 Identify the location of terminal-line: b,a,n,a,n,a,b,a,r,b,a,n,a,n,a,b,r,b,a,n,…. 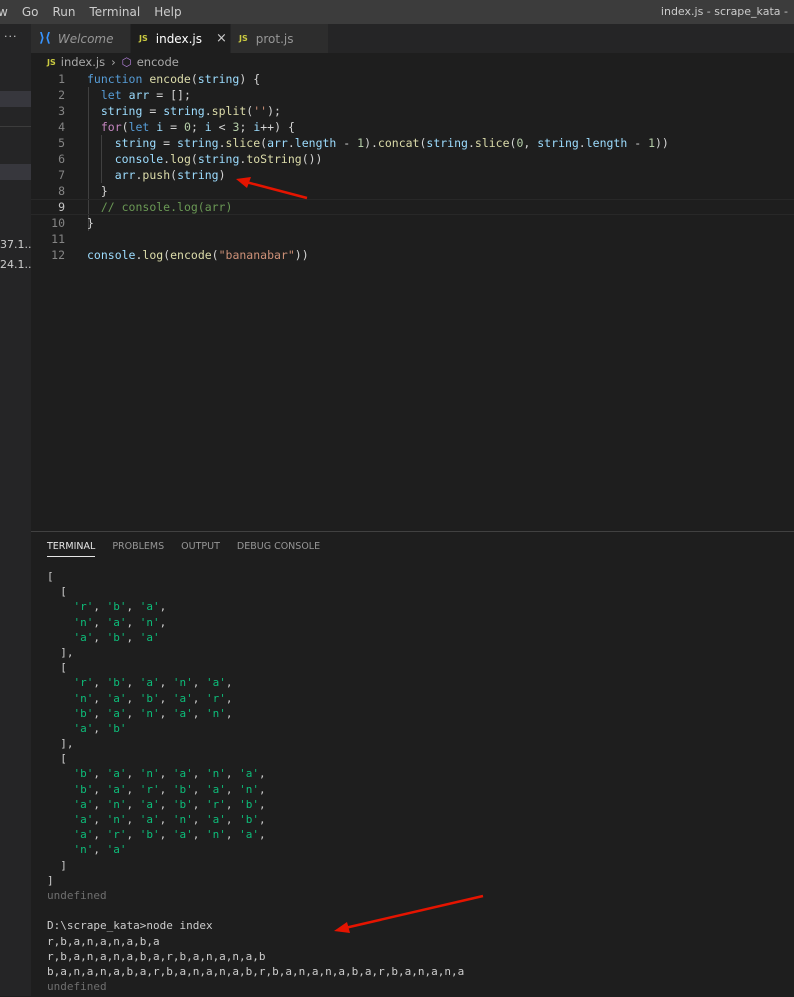
(256, 971).